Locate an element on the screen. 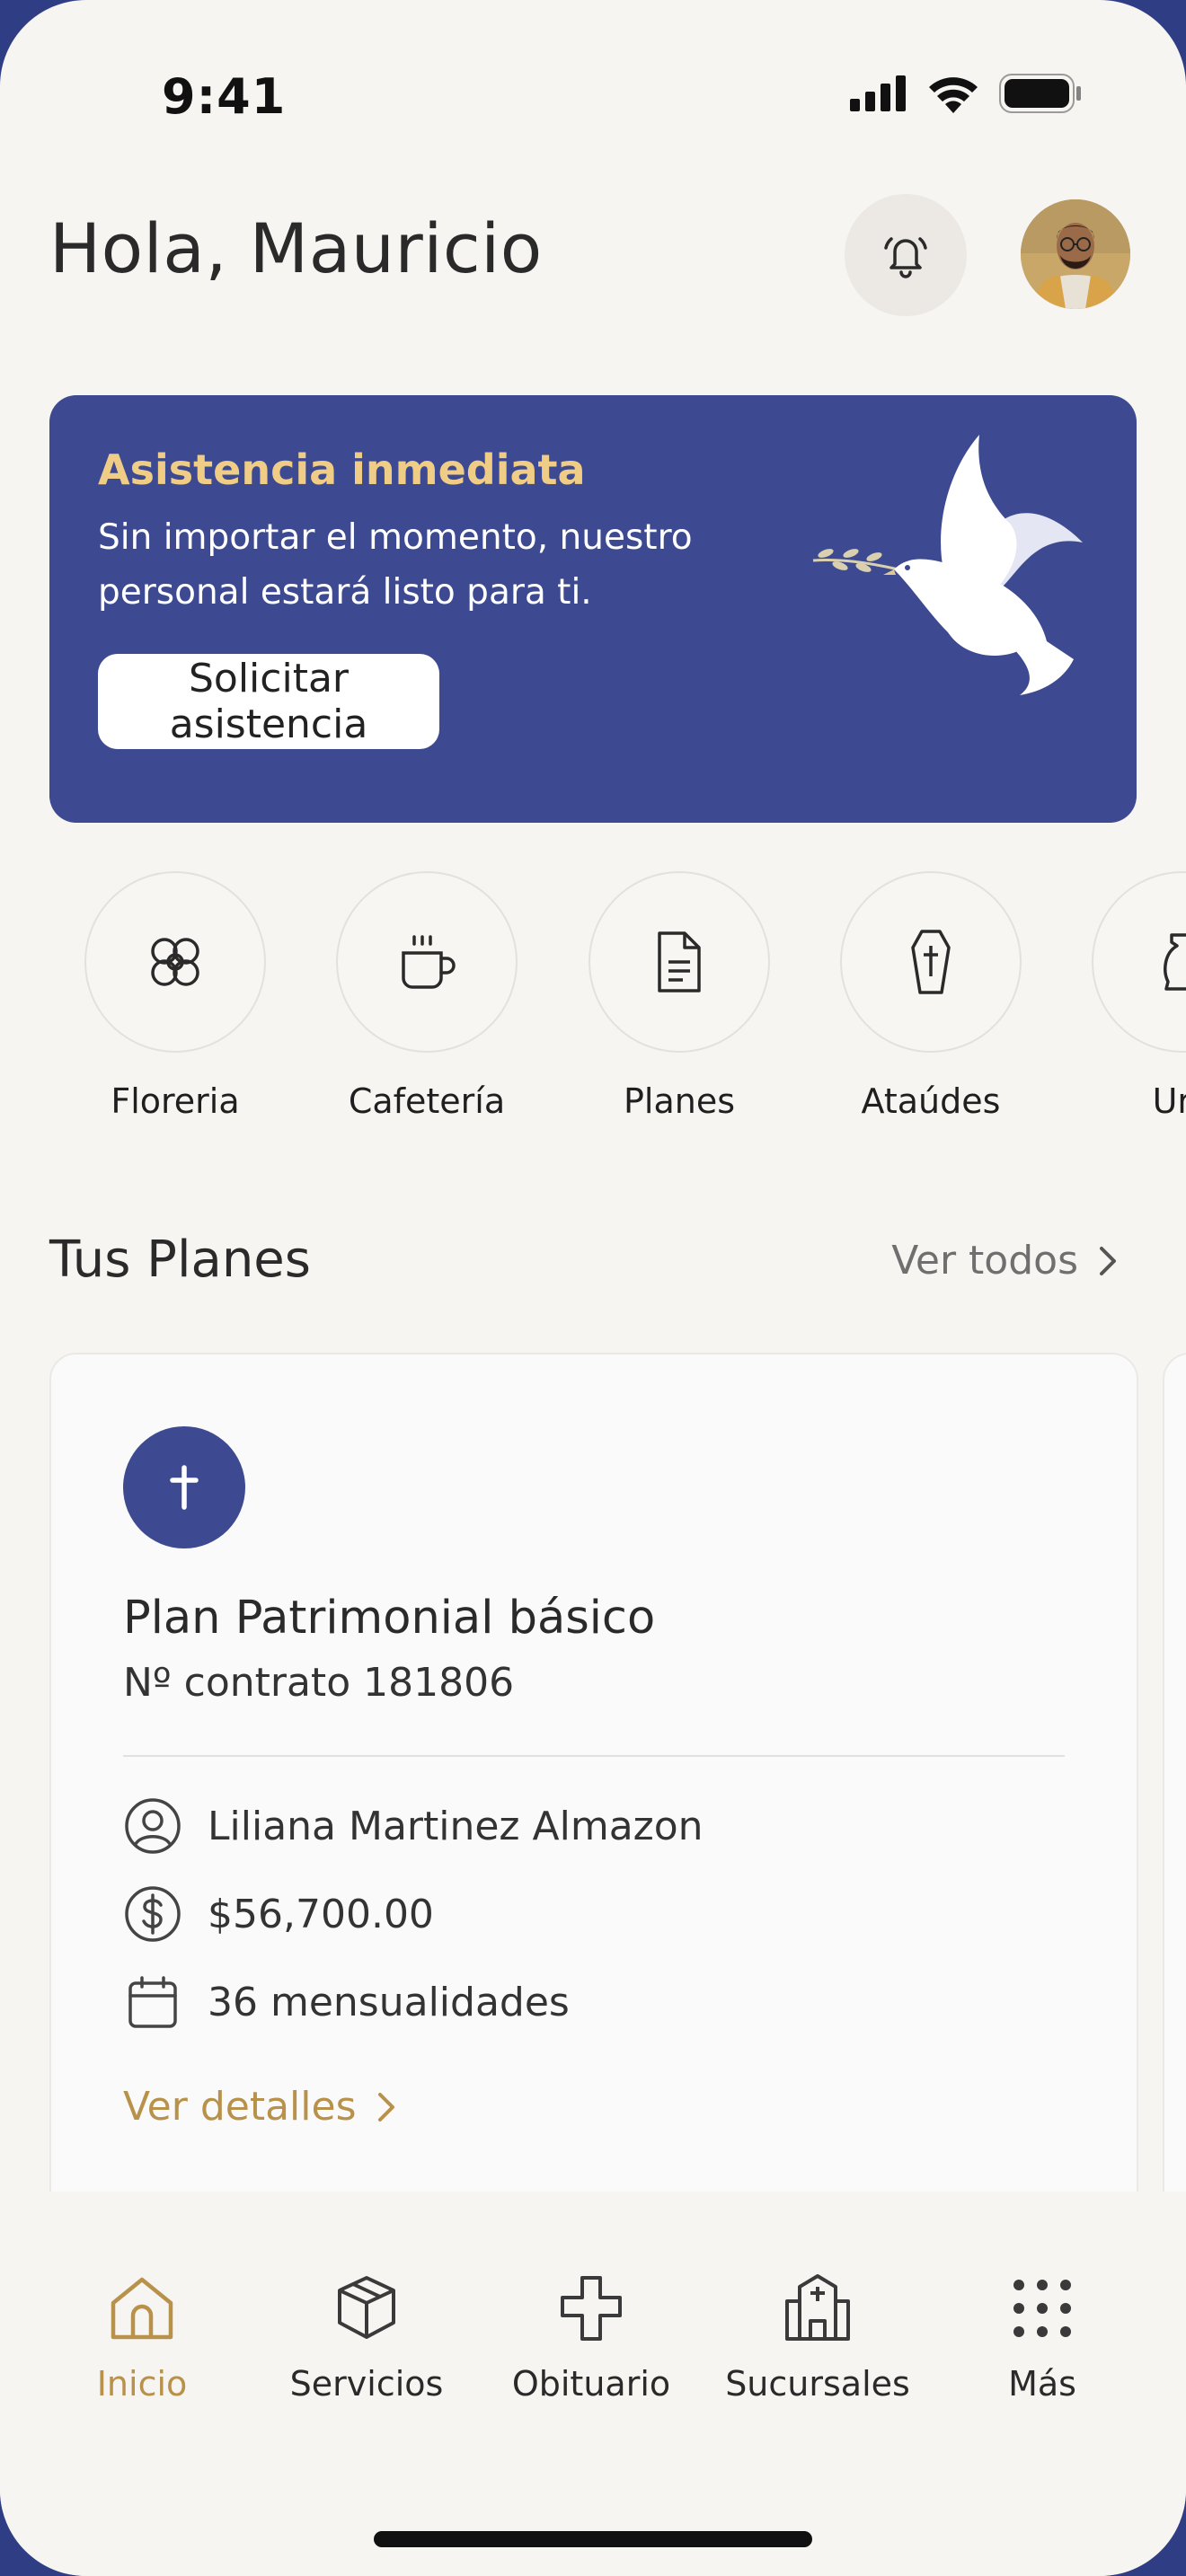 This screenshot has height=2576, width=1186. banner-title: Asistencia inmediata is located at coordinates (342, 470).